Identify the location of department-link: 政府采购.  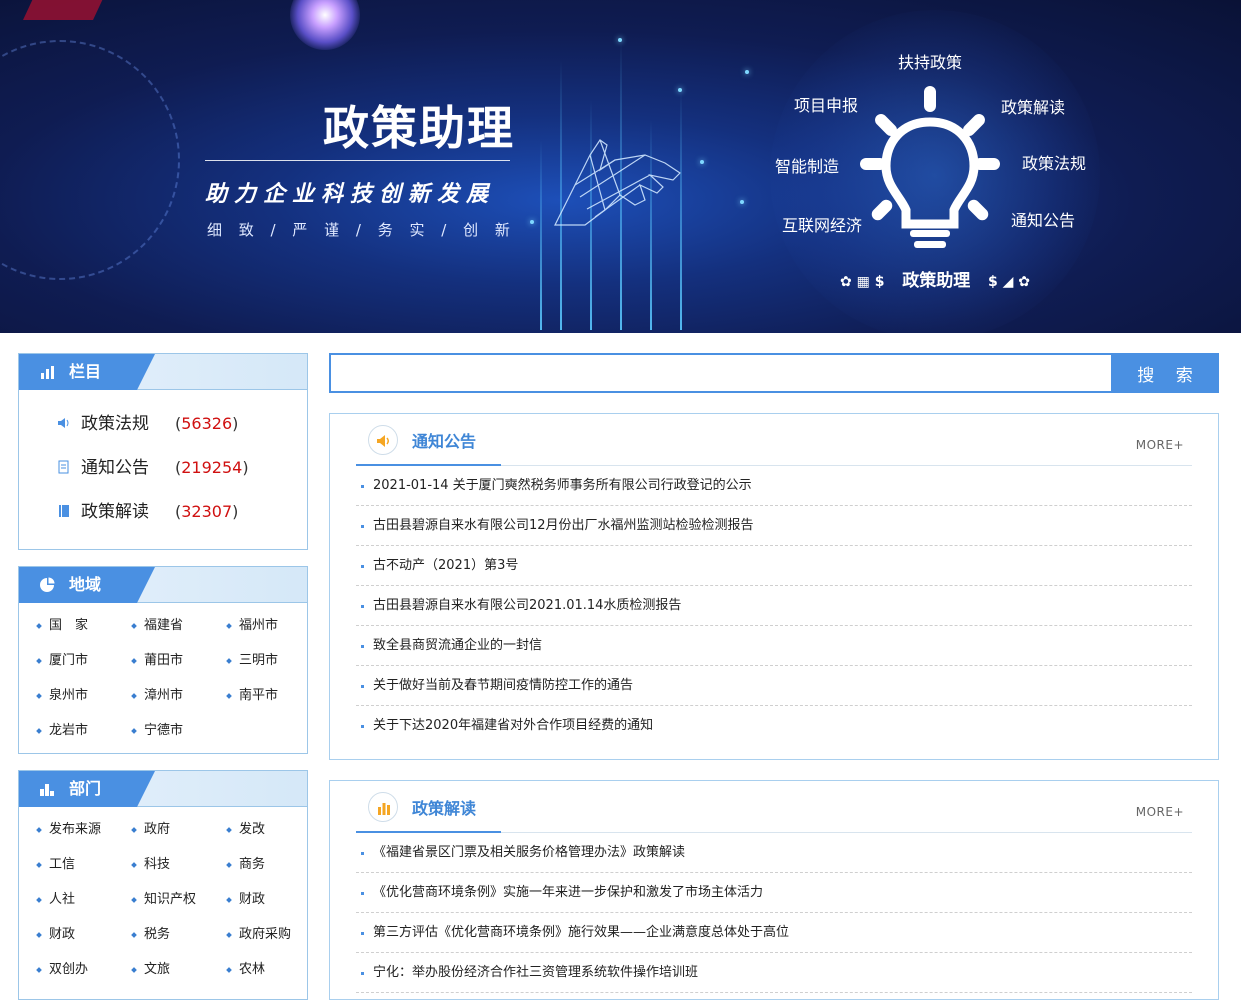
(270, 939).